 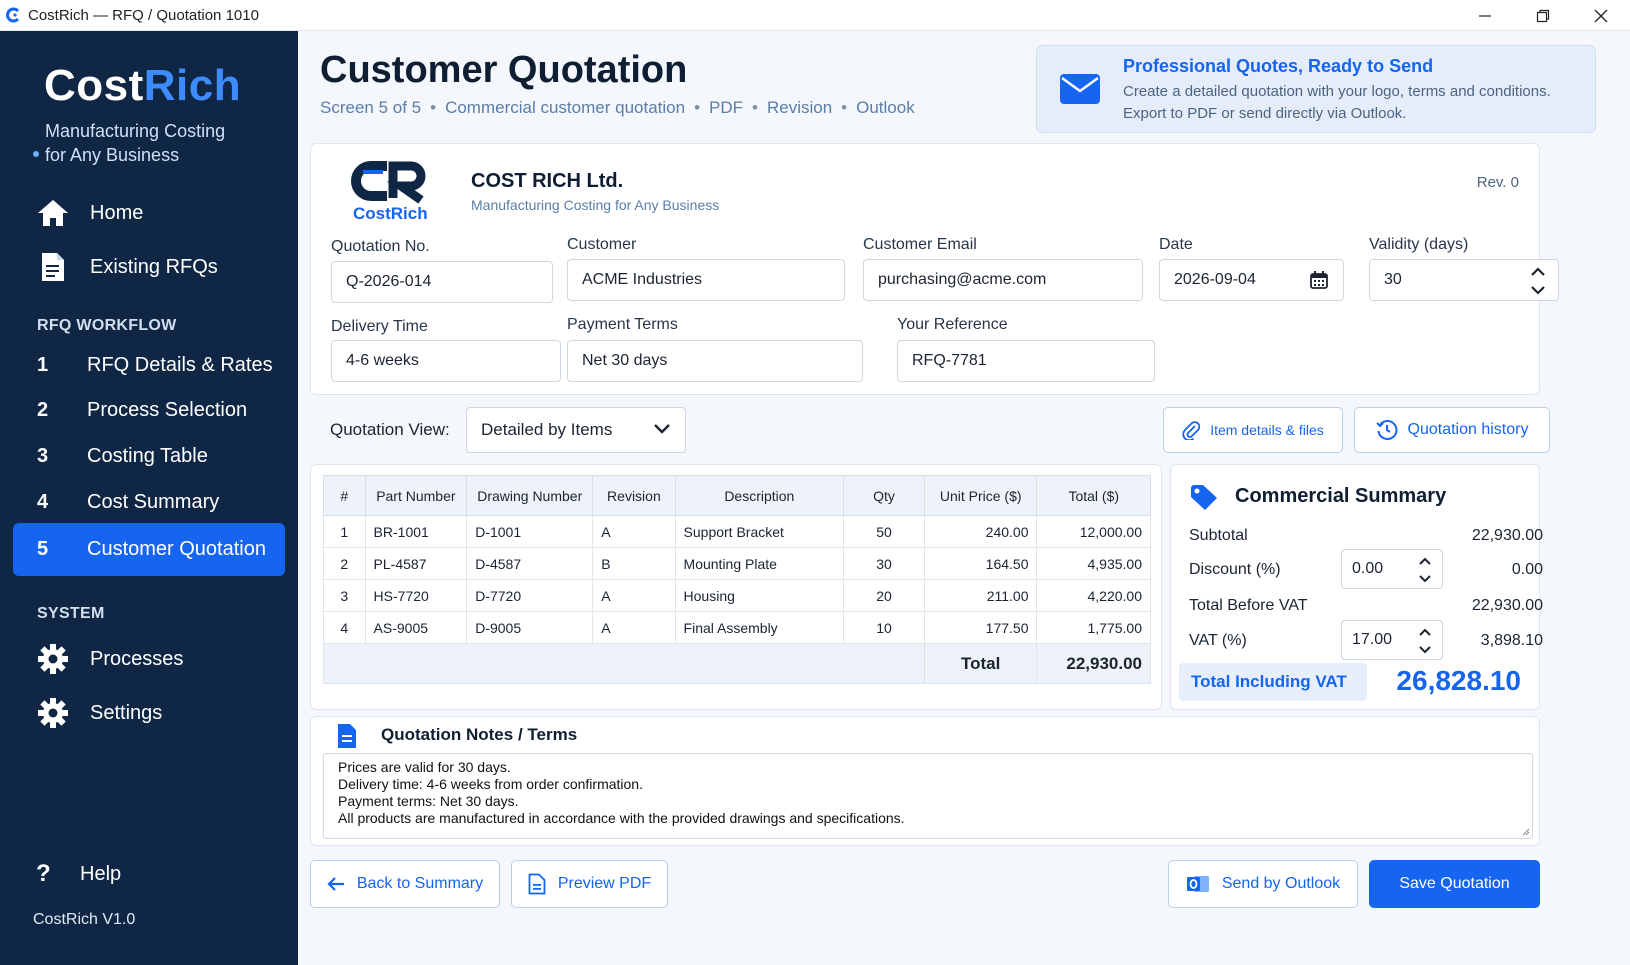 I want to click on back-to-summary-button: Back to Summary, so click(x=405, y=884).